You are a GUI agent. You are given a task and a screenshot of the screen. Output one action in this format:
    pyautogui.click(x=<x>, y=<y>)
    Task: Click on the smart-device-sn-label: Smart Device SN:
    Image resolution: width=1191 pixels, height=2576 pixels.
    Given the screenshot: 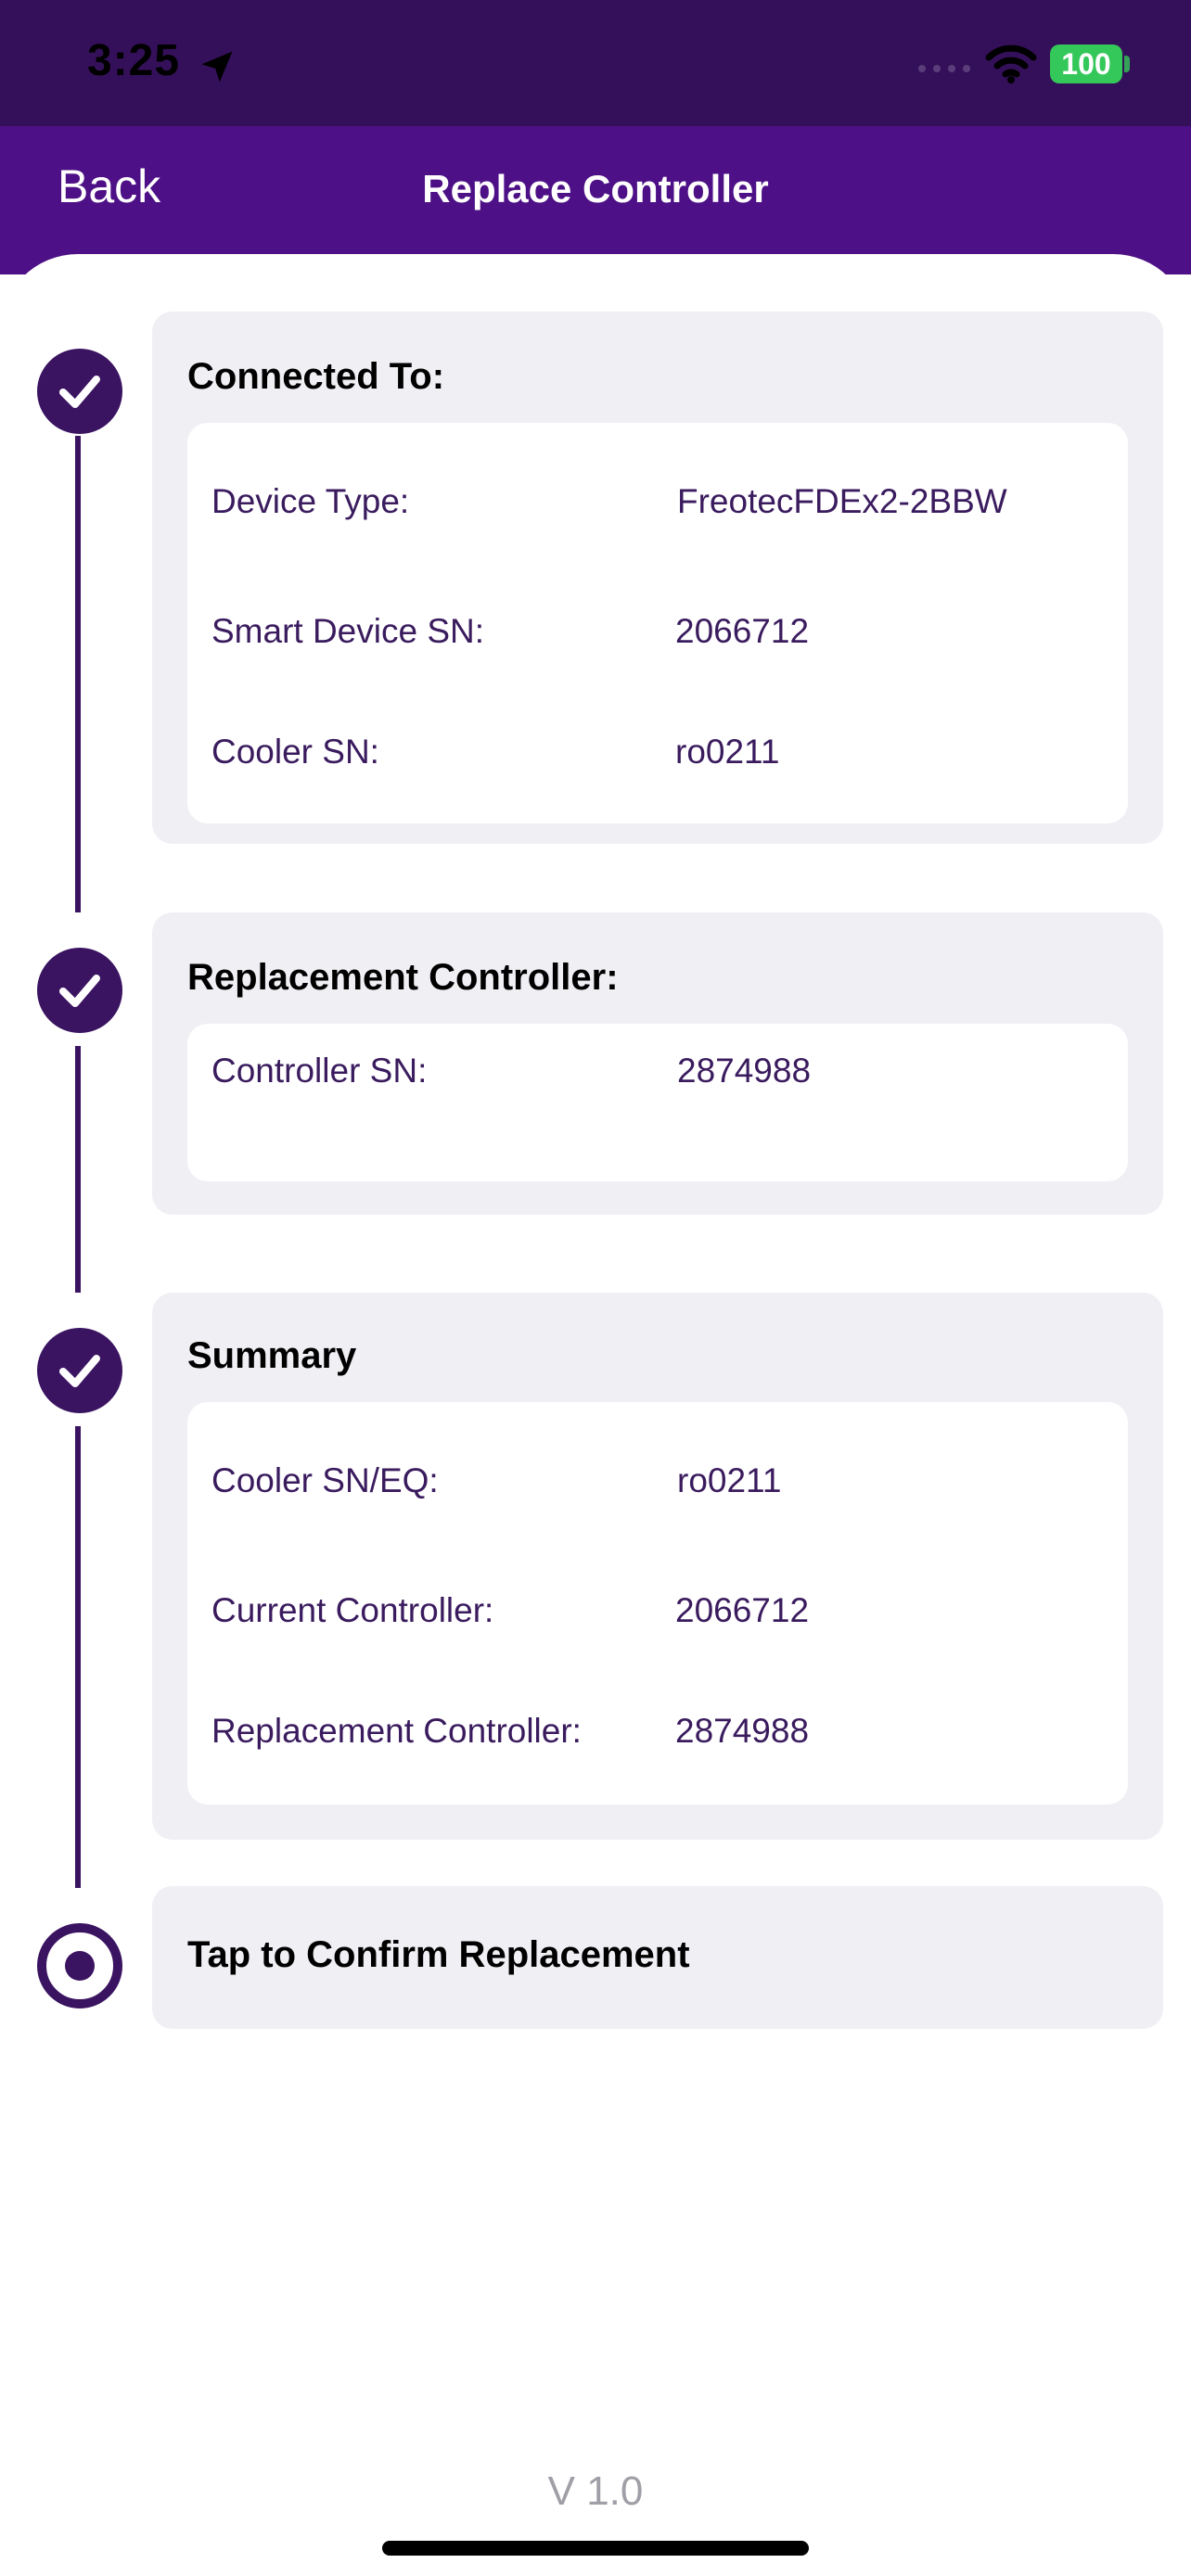 What is the action you would take?
    pyautogui.click(x=348, y=631)
    